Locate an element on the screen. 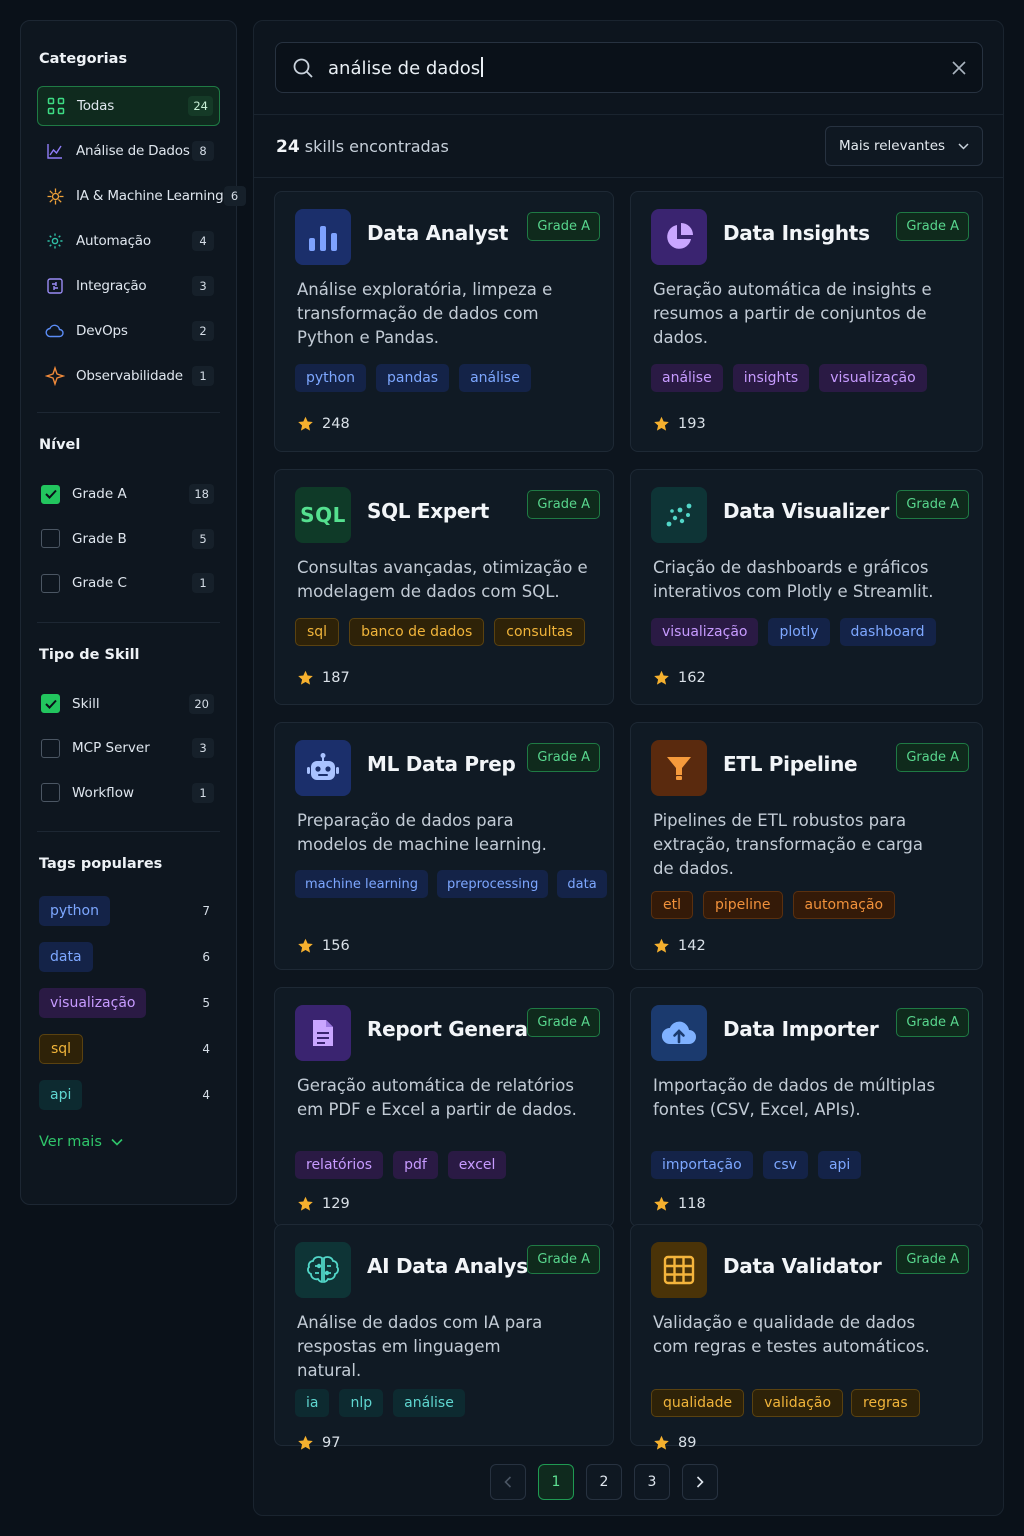  table-icon is located at coordinates (679, 1270).